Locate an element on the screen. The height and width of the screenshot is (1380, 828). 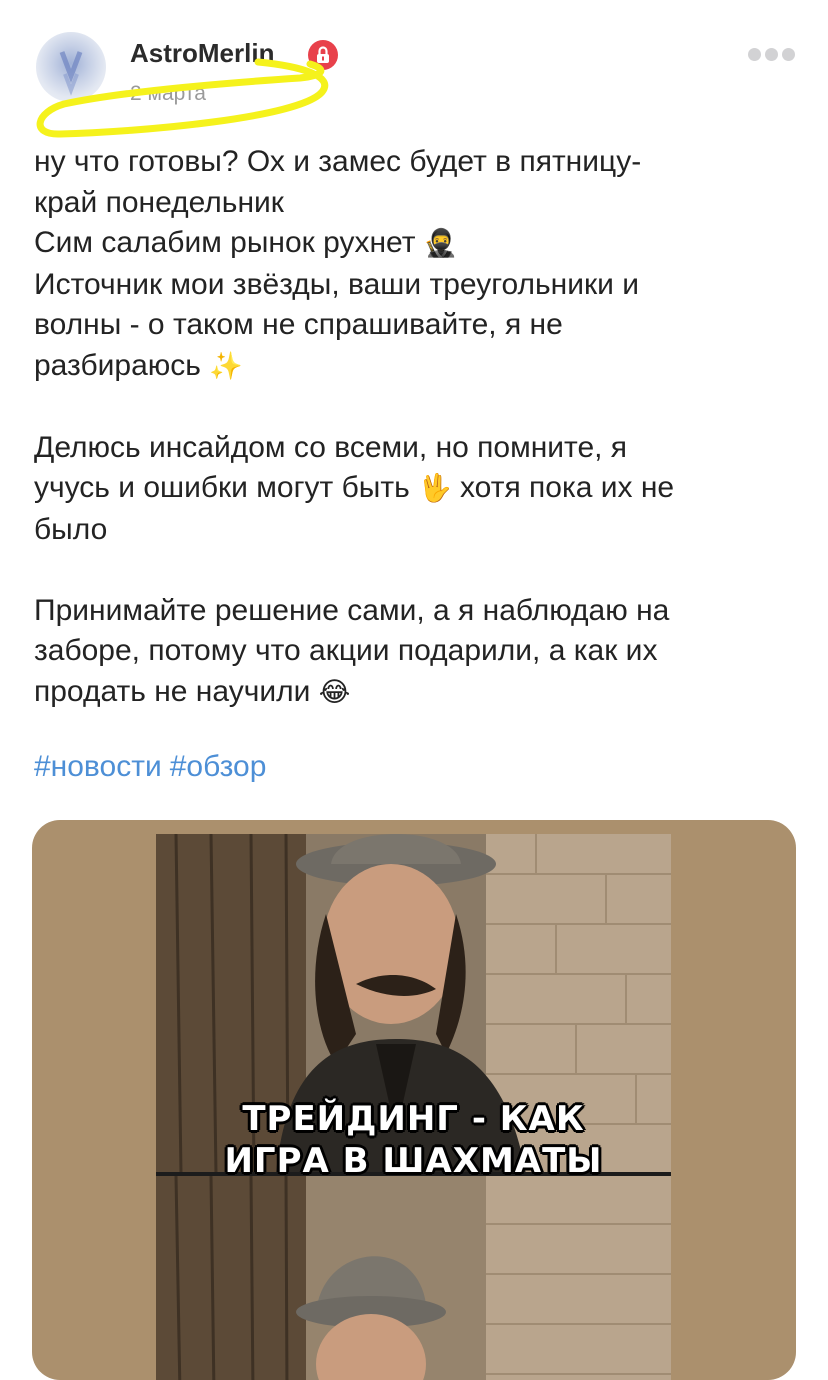
hashtags: #новости #обзор is located at coordinates (154, 767).